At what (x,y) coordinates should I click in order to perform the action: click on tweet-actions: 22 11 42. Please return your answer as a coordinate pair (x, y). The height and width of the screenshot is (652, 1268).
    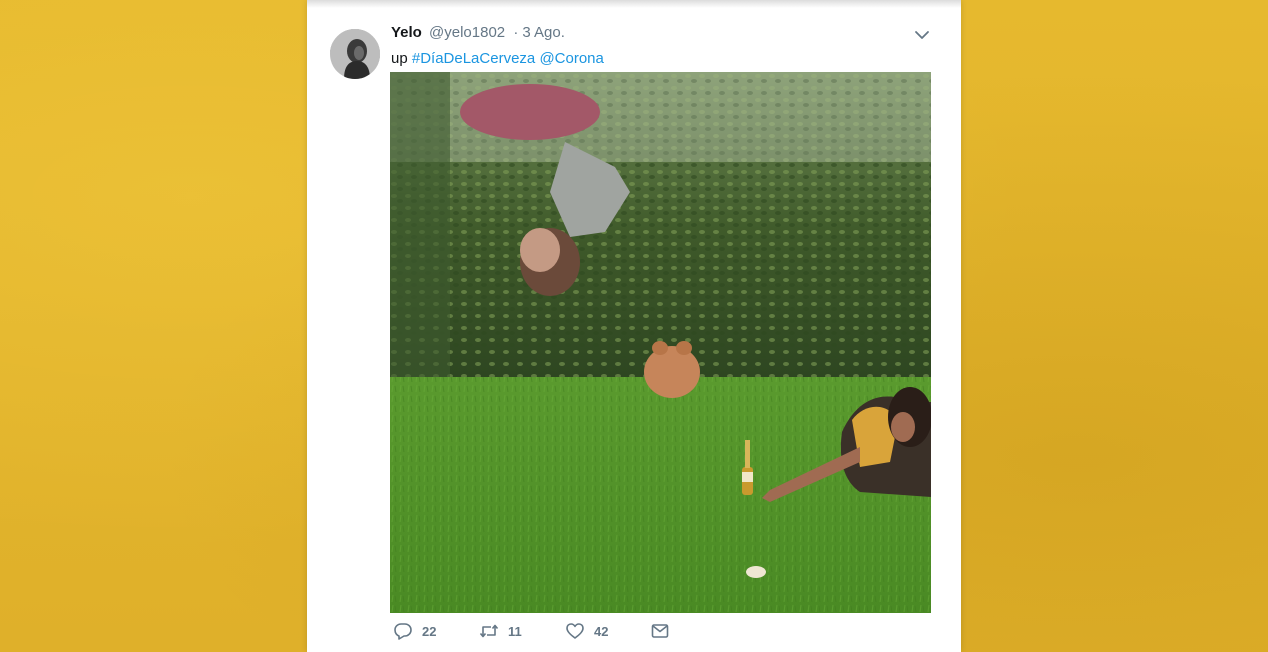
    Looking at the image, I should click on (531, 631).